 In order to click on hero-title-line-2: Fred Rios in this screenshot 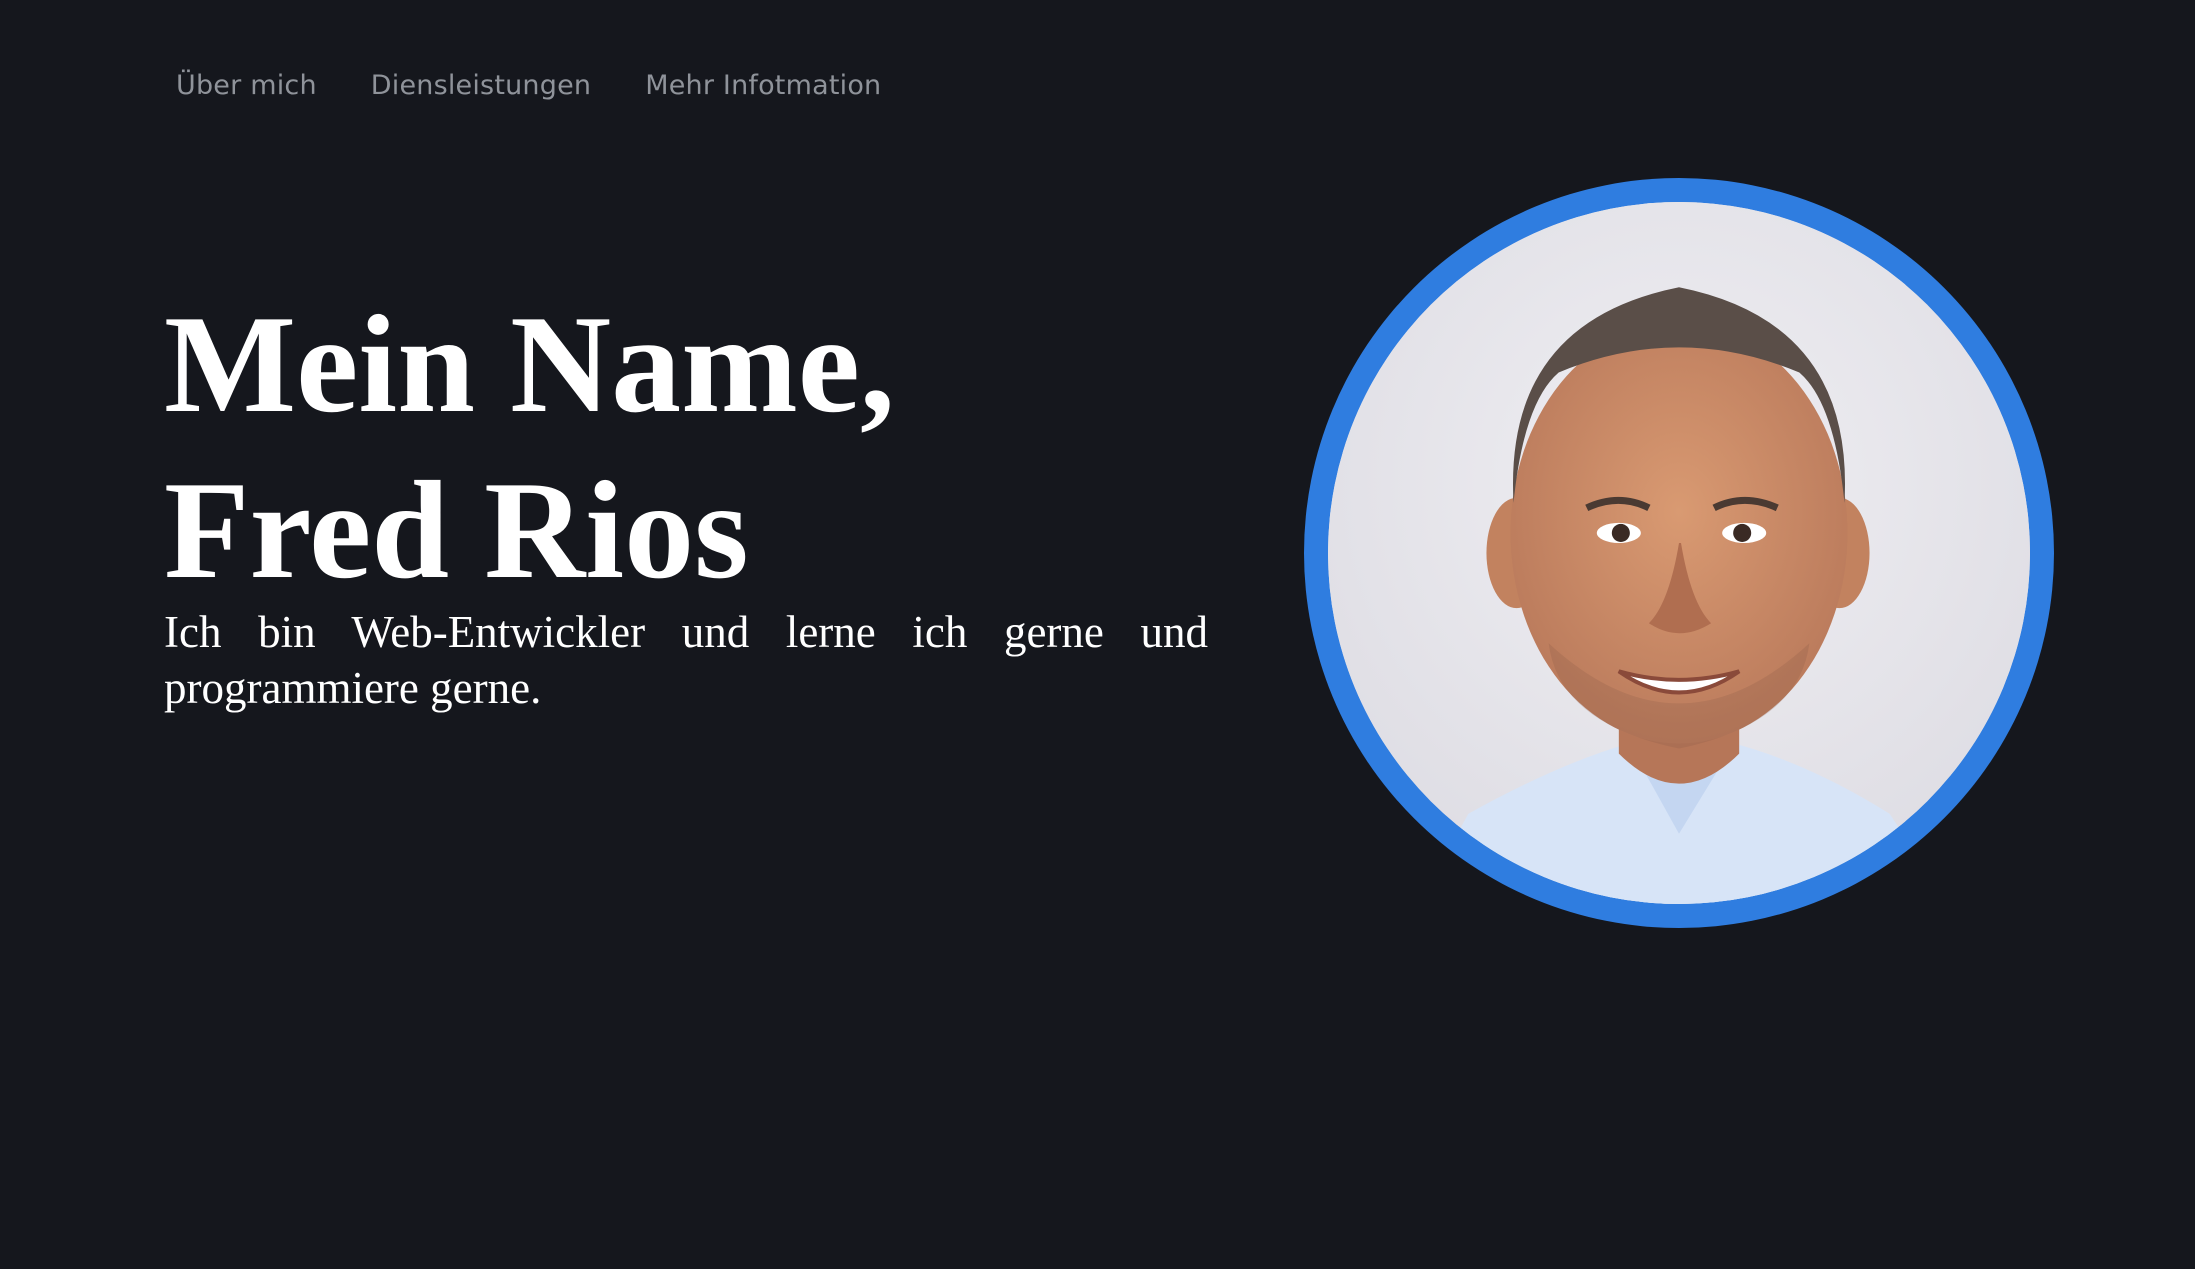, I will do `click(456, 530)`.